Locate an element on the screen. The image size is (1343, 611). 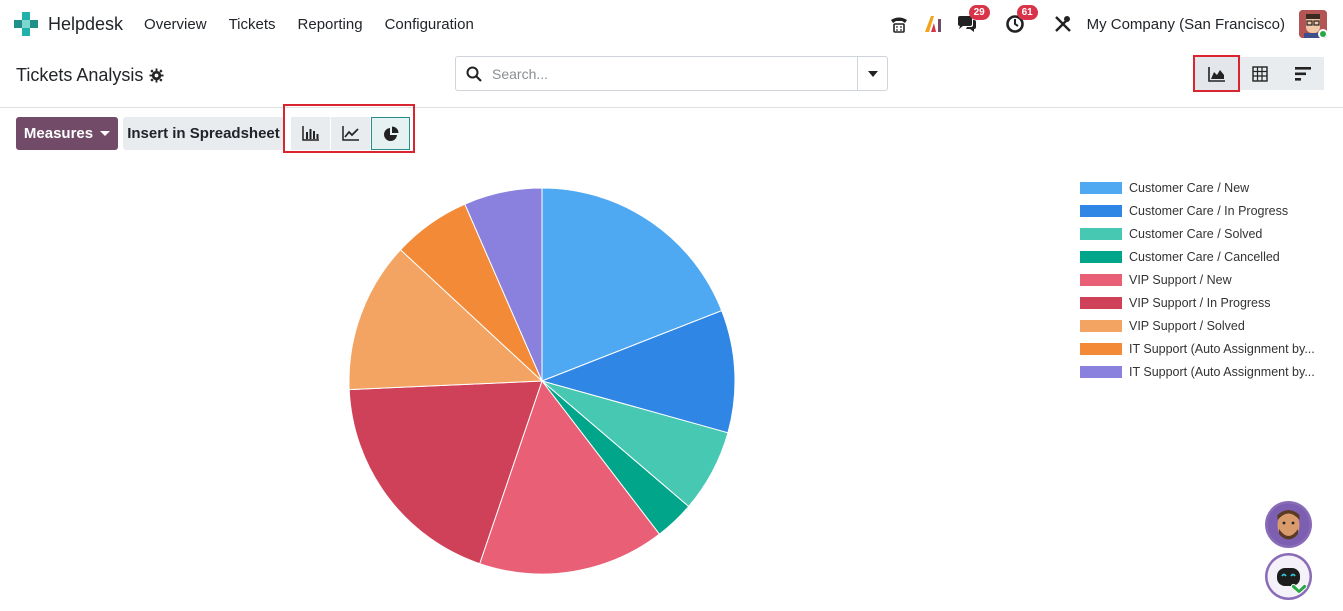
online-status-dot is located at coordinates (1322, 33).